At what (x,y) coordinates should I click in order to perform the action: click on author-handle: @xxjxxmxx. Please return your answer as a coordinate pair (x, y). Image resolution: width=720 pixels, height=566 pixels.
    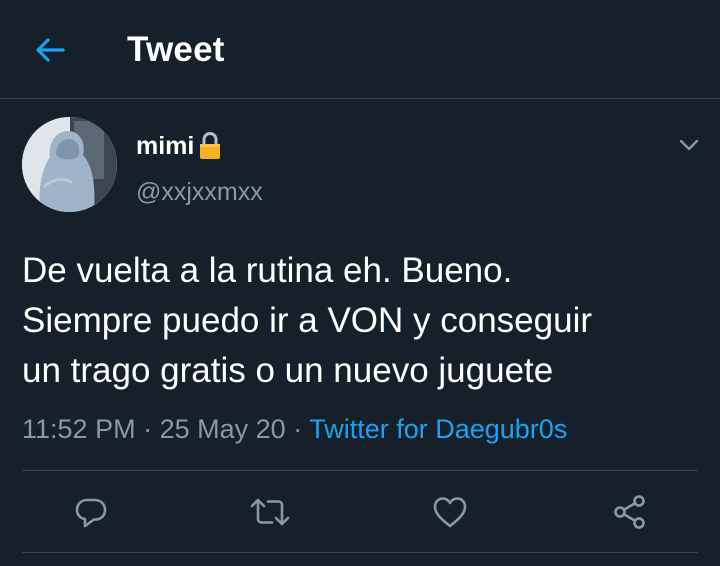
    Looking at the image, I should click on (199, 192).